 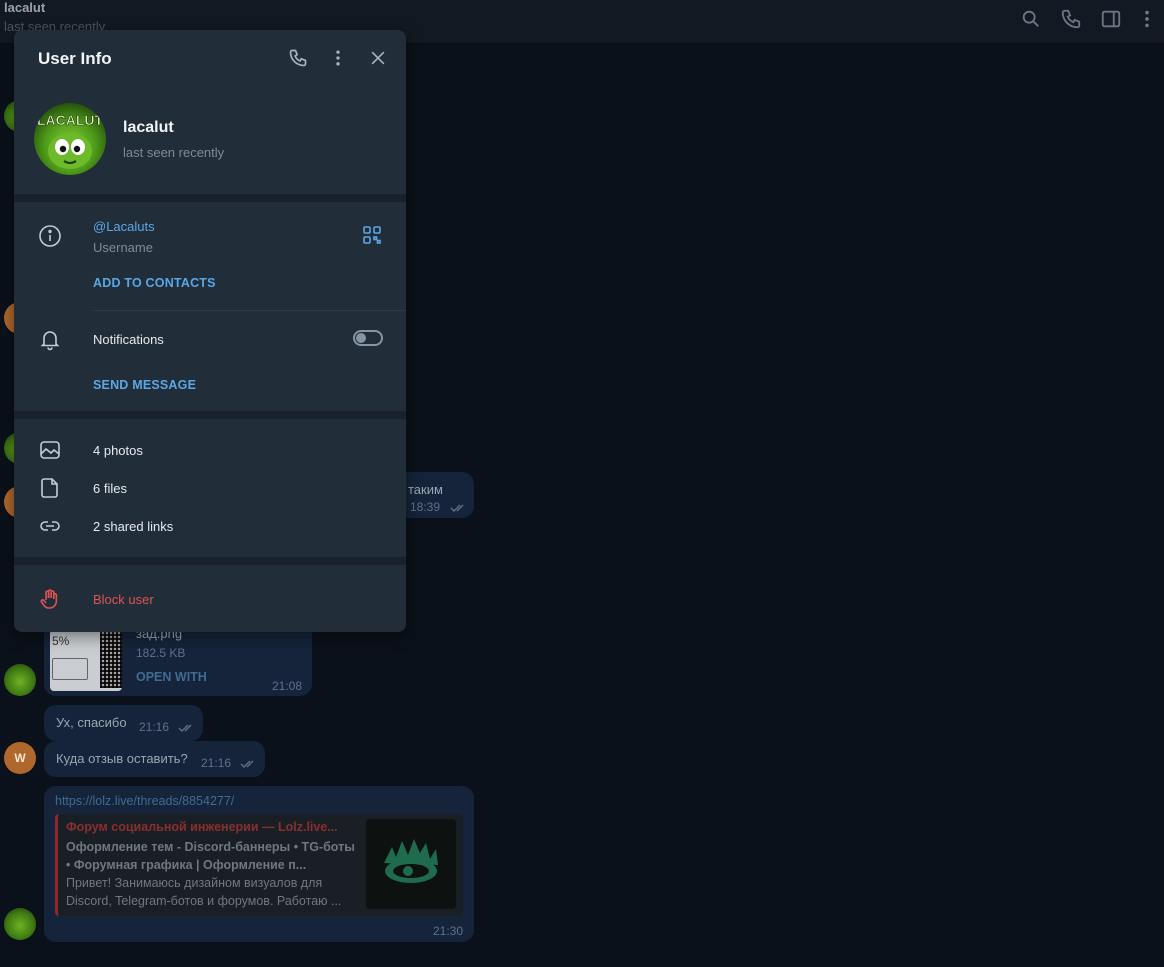 I want to click on shared-links-count: 2 shared links, so click(x=133, y=526).